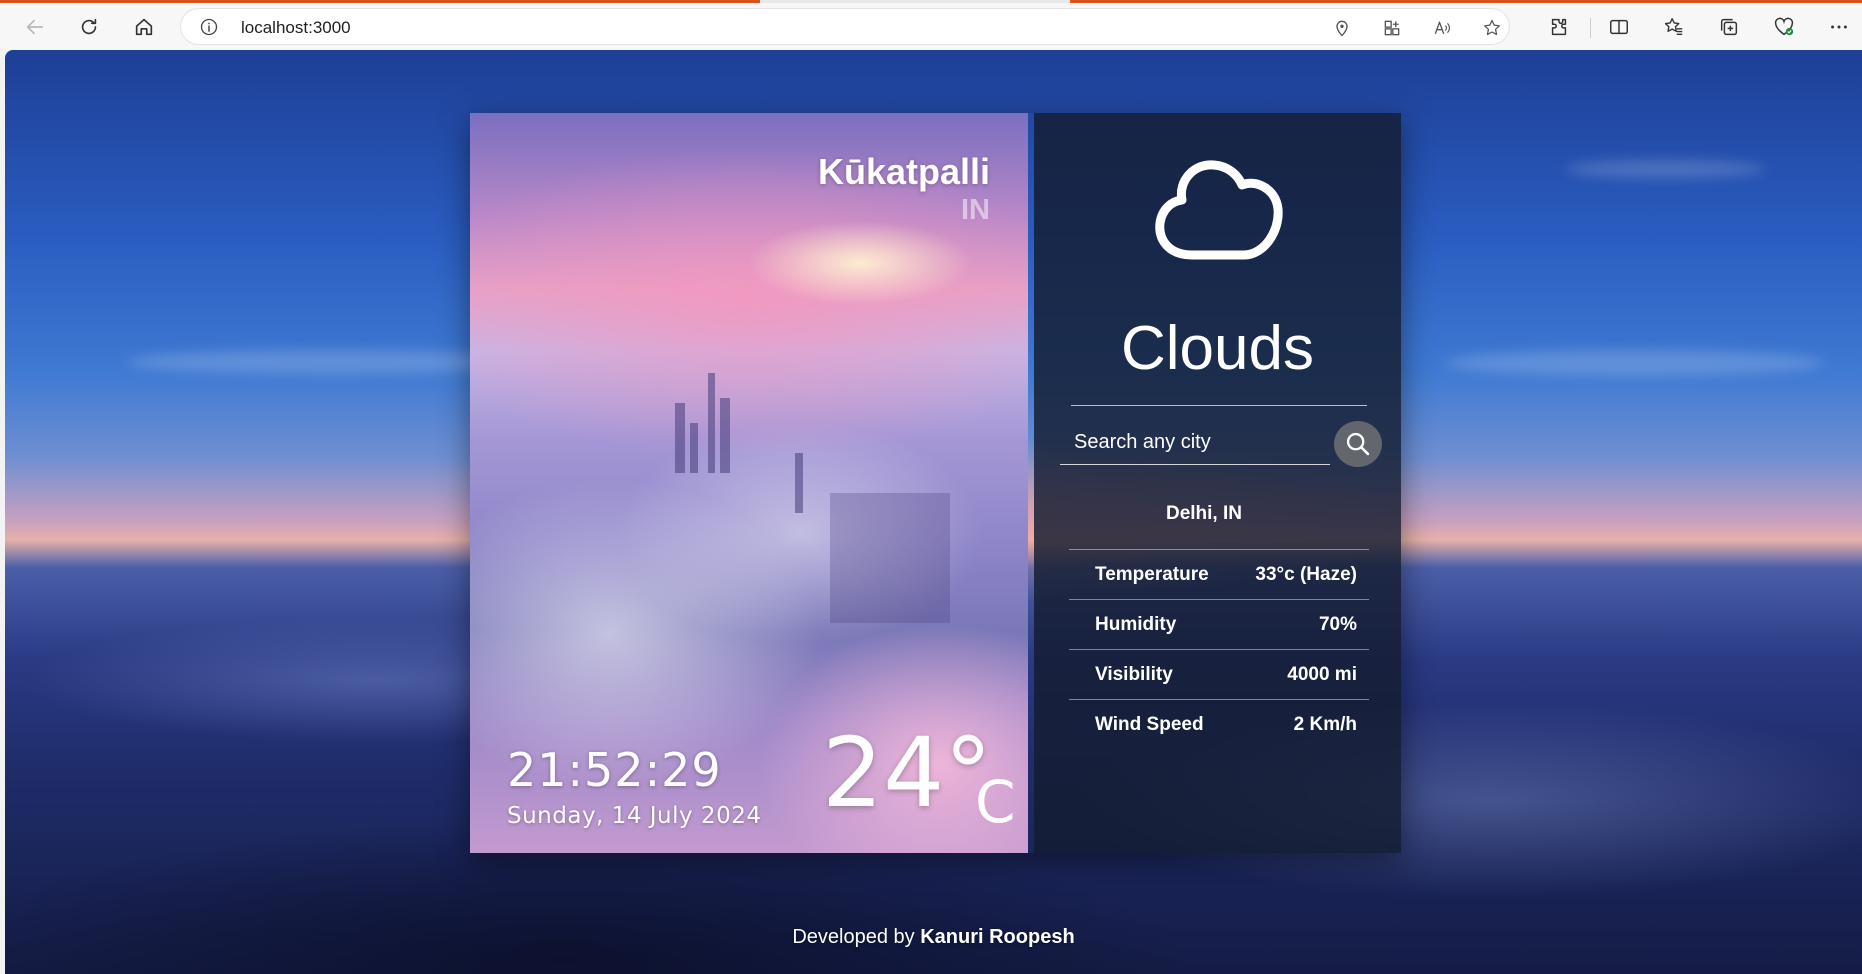 The image size is (1862, 974). I want to click on search-icon, so click(1358, 444).